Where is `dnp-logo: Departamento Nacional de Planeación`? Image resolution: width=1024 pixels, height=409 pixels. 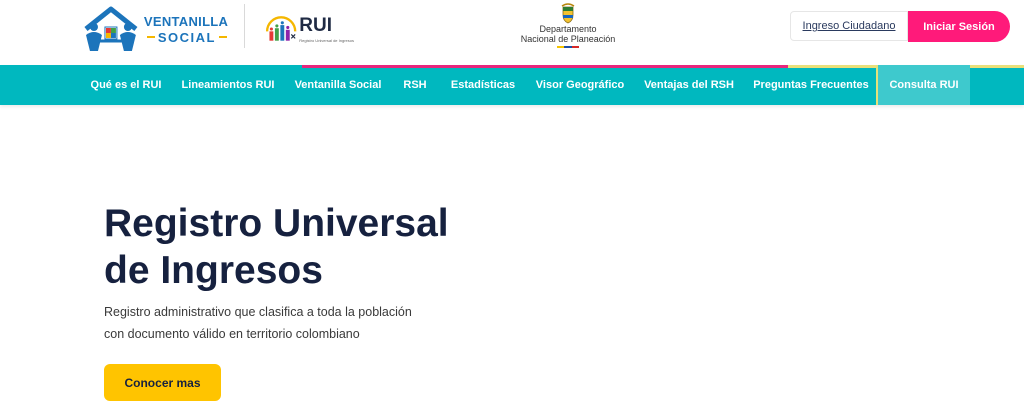
dnp-logo: Departamento Nacional de Planeación is located at coordinates (568, 27).